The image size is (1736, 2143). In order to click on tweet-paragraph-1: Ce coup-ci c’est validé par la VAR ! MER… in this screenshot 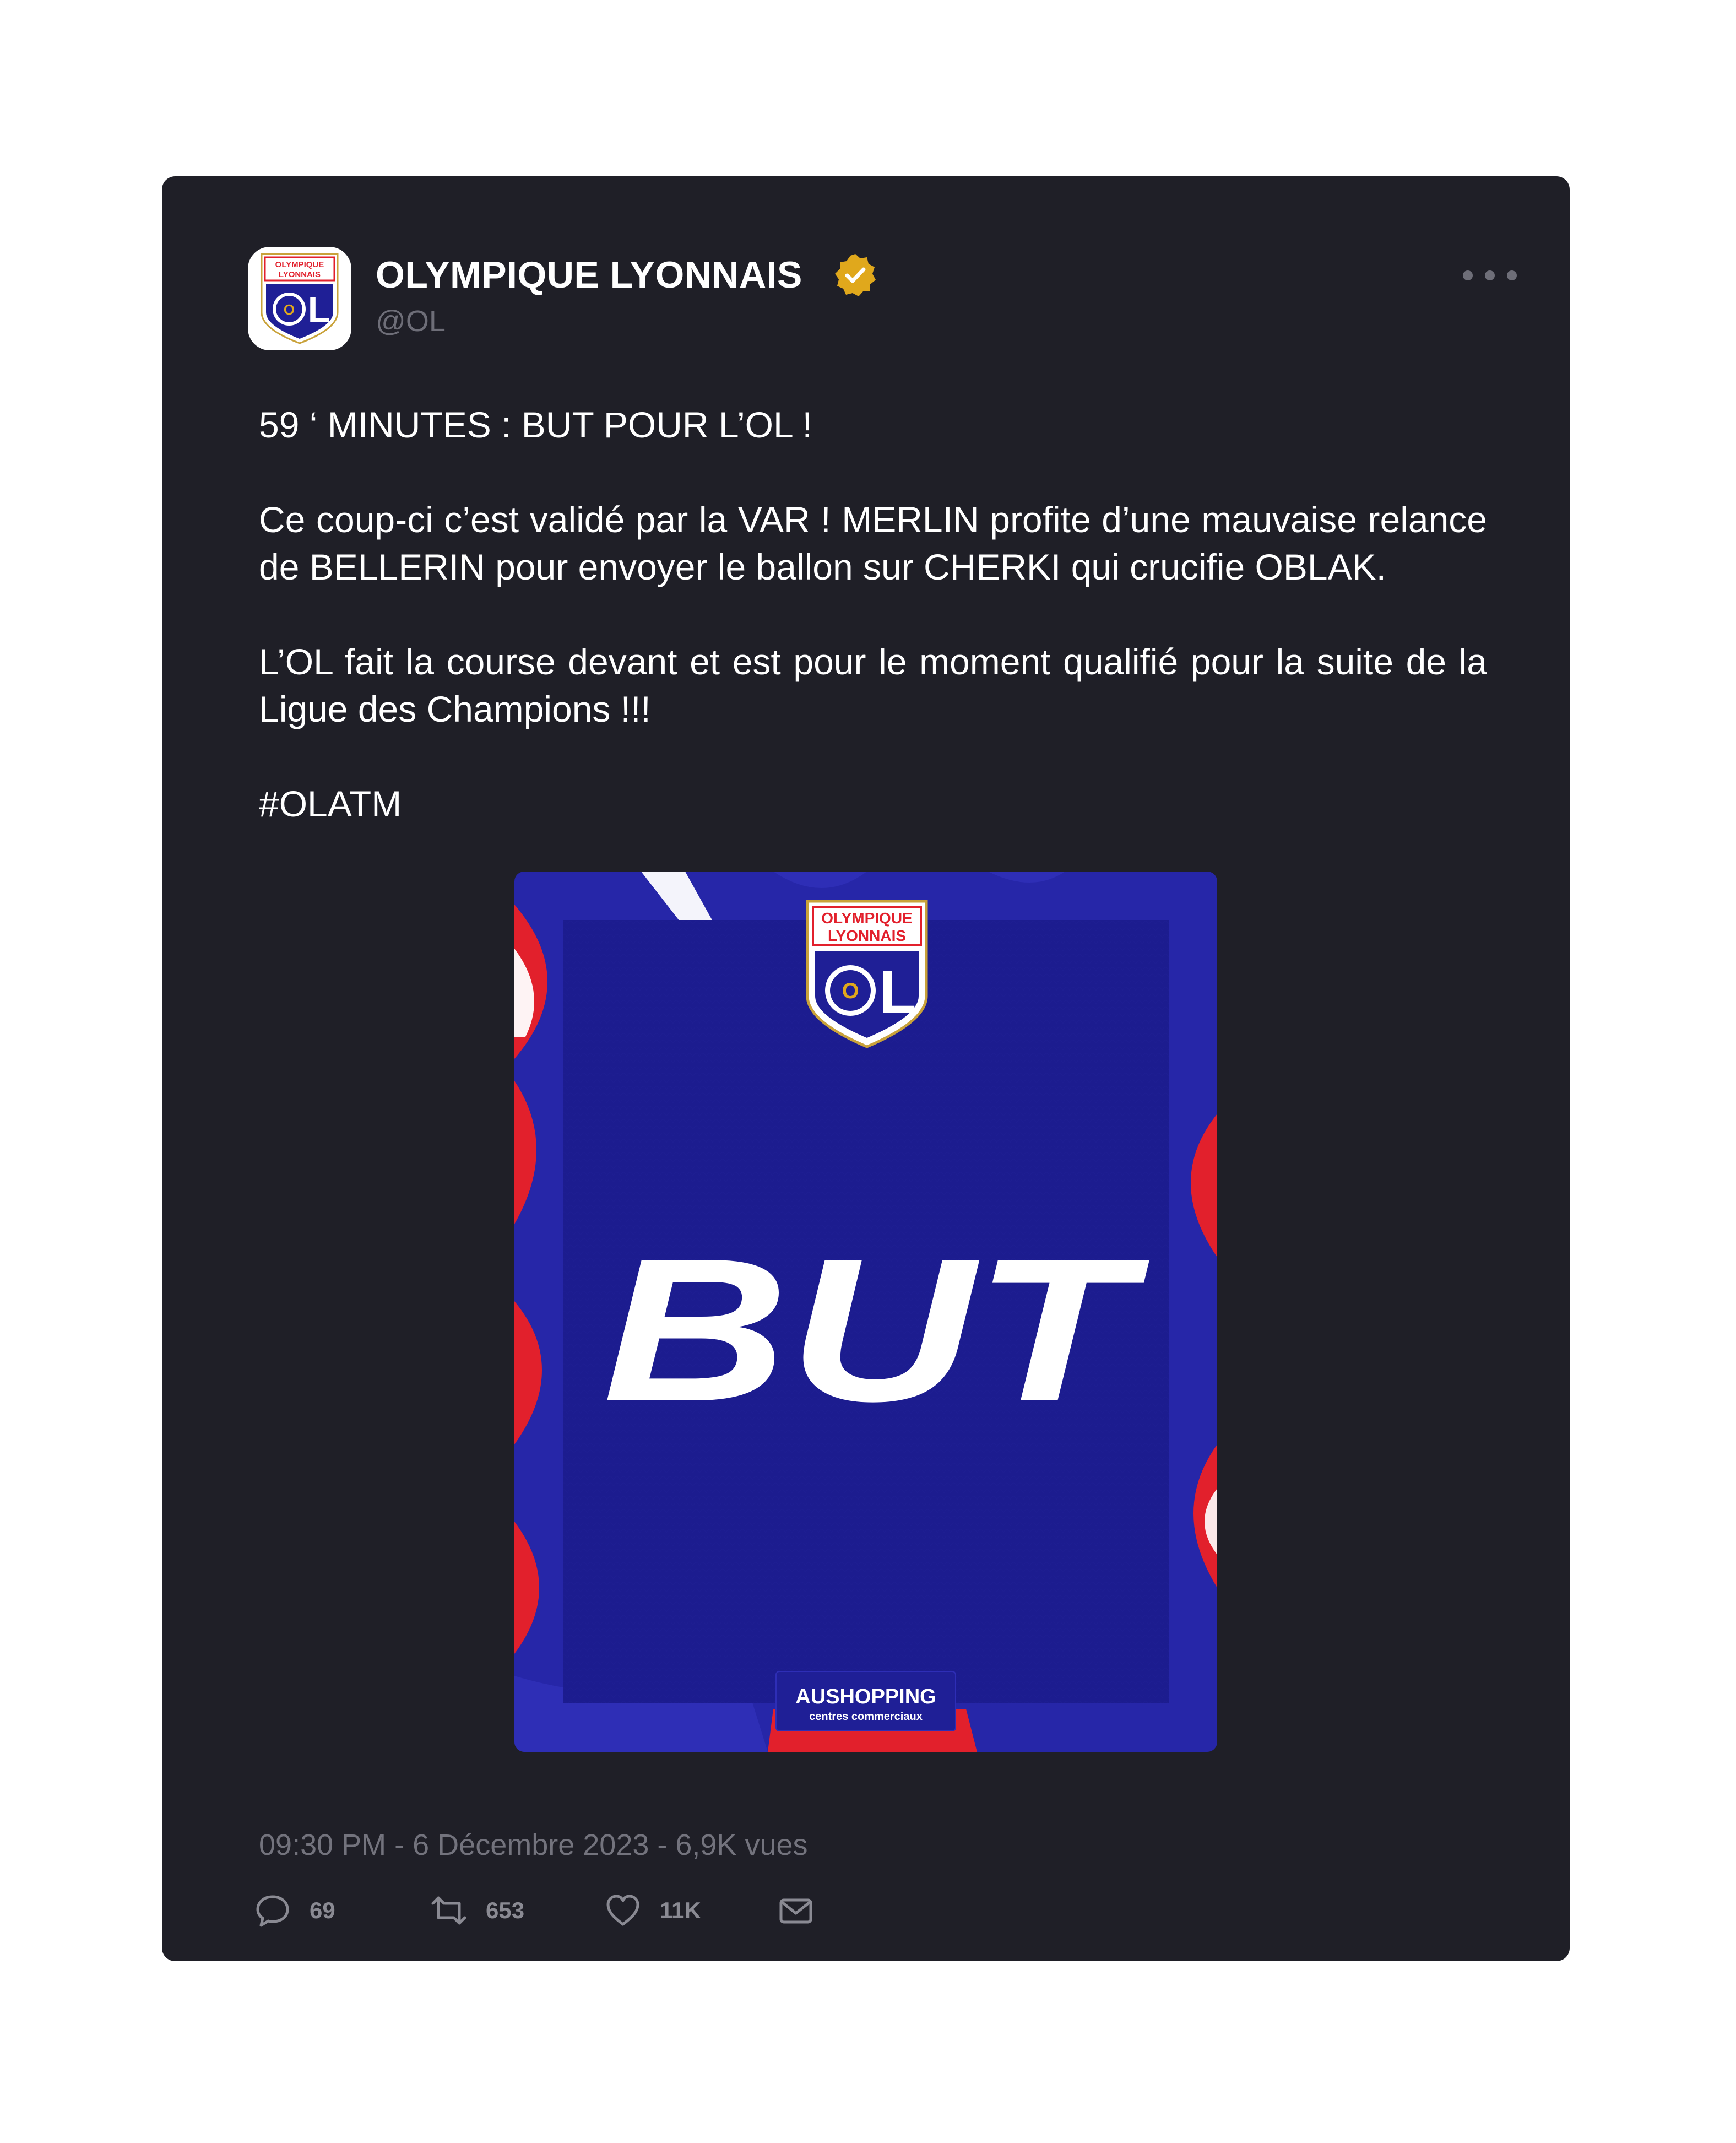, I will do `click(873, 543)`.